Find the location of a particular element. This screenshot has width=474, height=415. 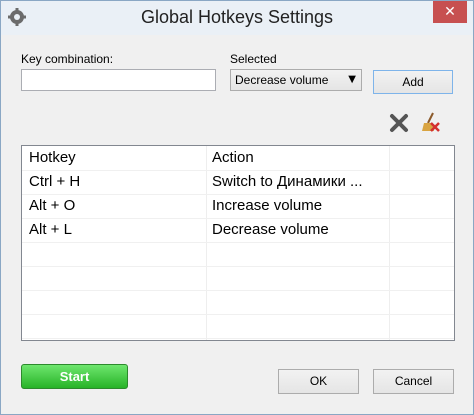

start-button: Start is located at coordinates (74, 376).